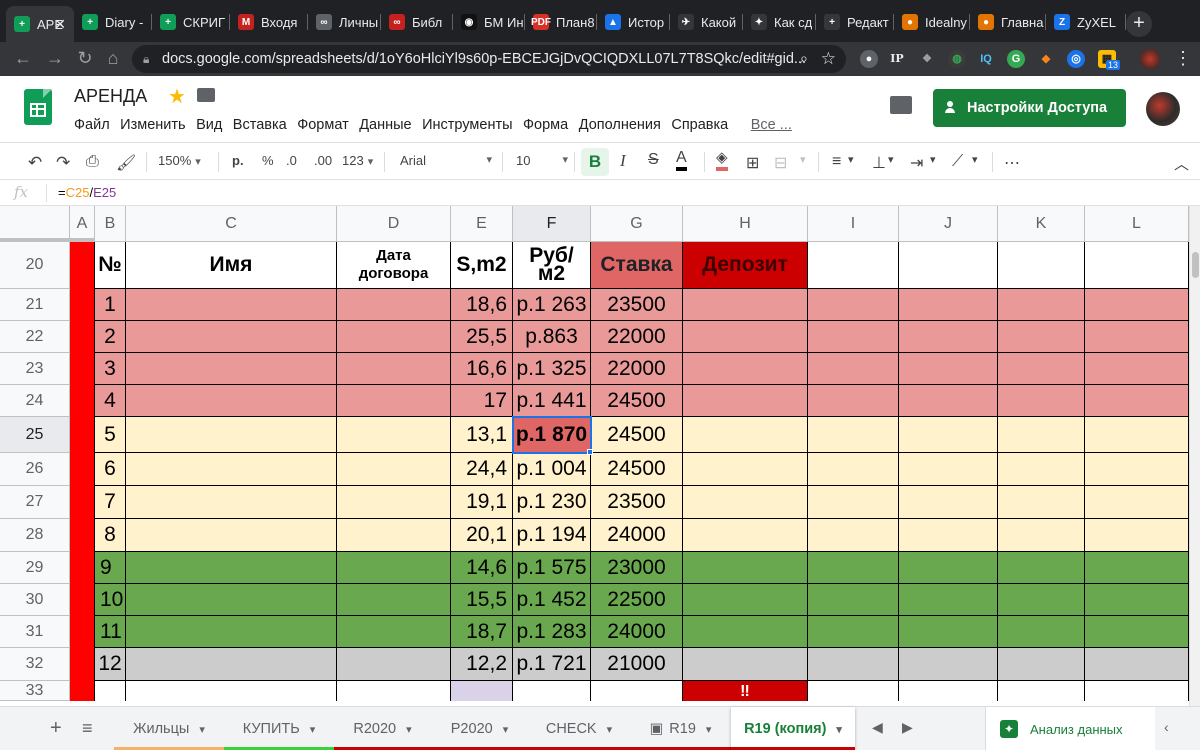 Image resolution: width=1200 pixels, height=750 pixels. I want to click on column-header: J, so click(948, 224).